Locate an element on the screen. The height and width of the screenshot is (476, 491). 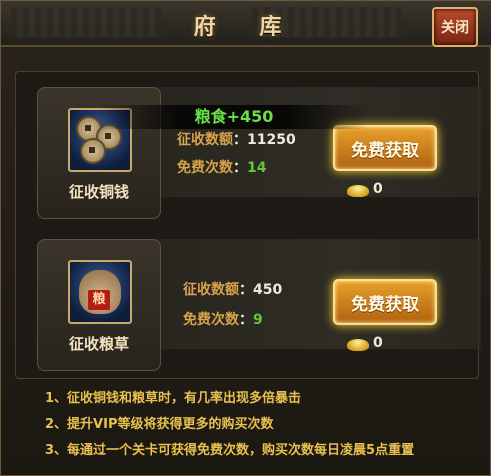
copper-amount: 征收数额：11250 is located at coordinates (236, 140).